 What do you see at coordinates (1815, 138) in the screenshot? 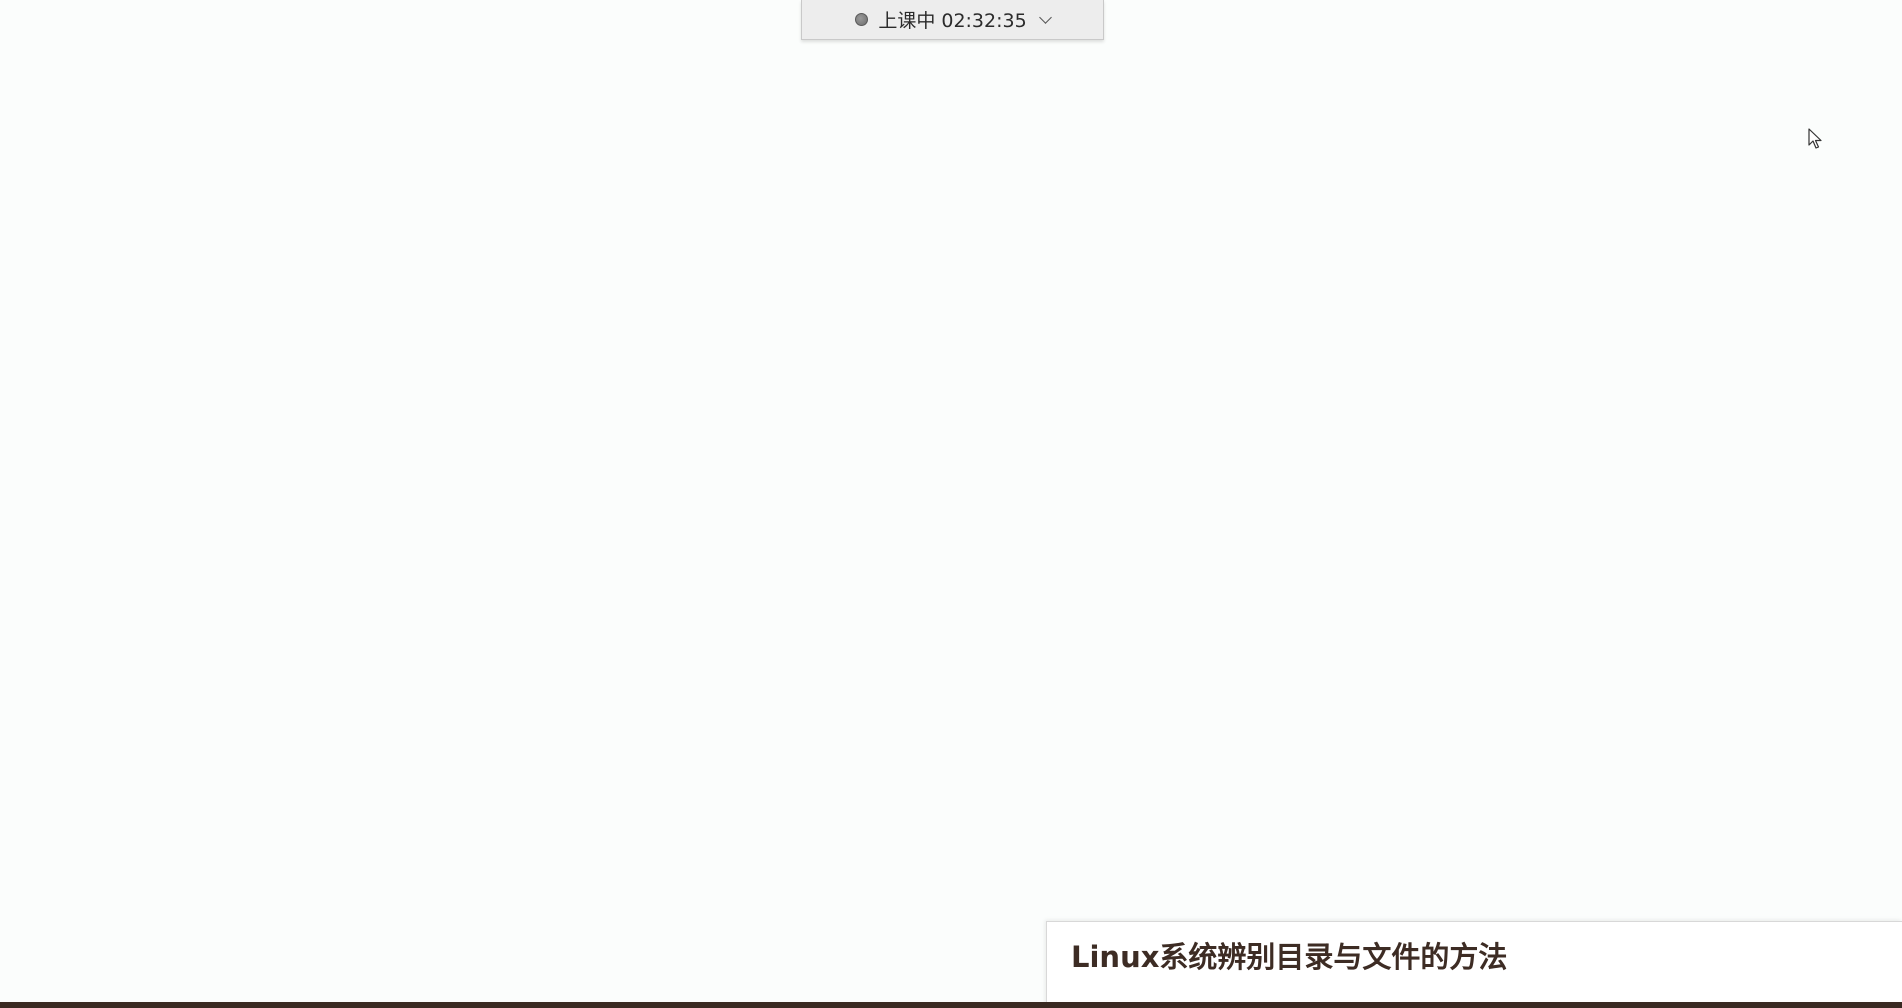
I see `mouse-cursor-icon` at bounding box center [1815, 138].